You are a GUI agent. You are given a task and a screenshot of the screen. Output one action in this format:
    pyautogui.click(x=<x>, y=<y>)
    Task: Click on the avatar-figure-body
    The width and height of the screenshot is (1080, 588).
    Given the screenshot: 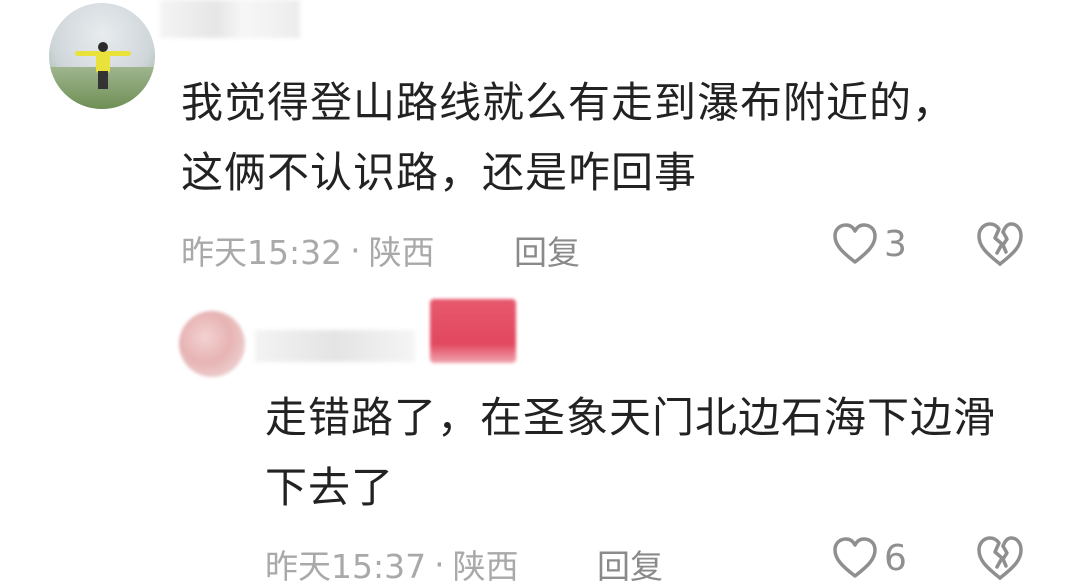 What is the action you would take?
    pyautogui.click(x=103, y=62)
    